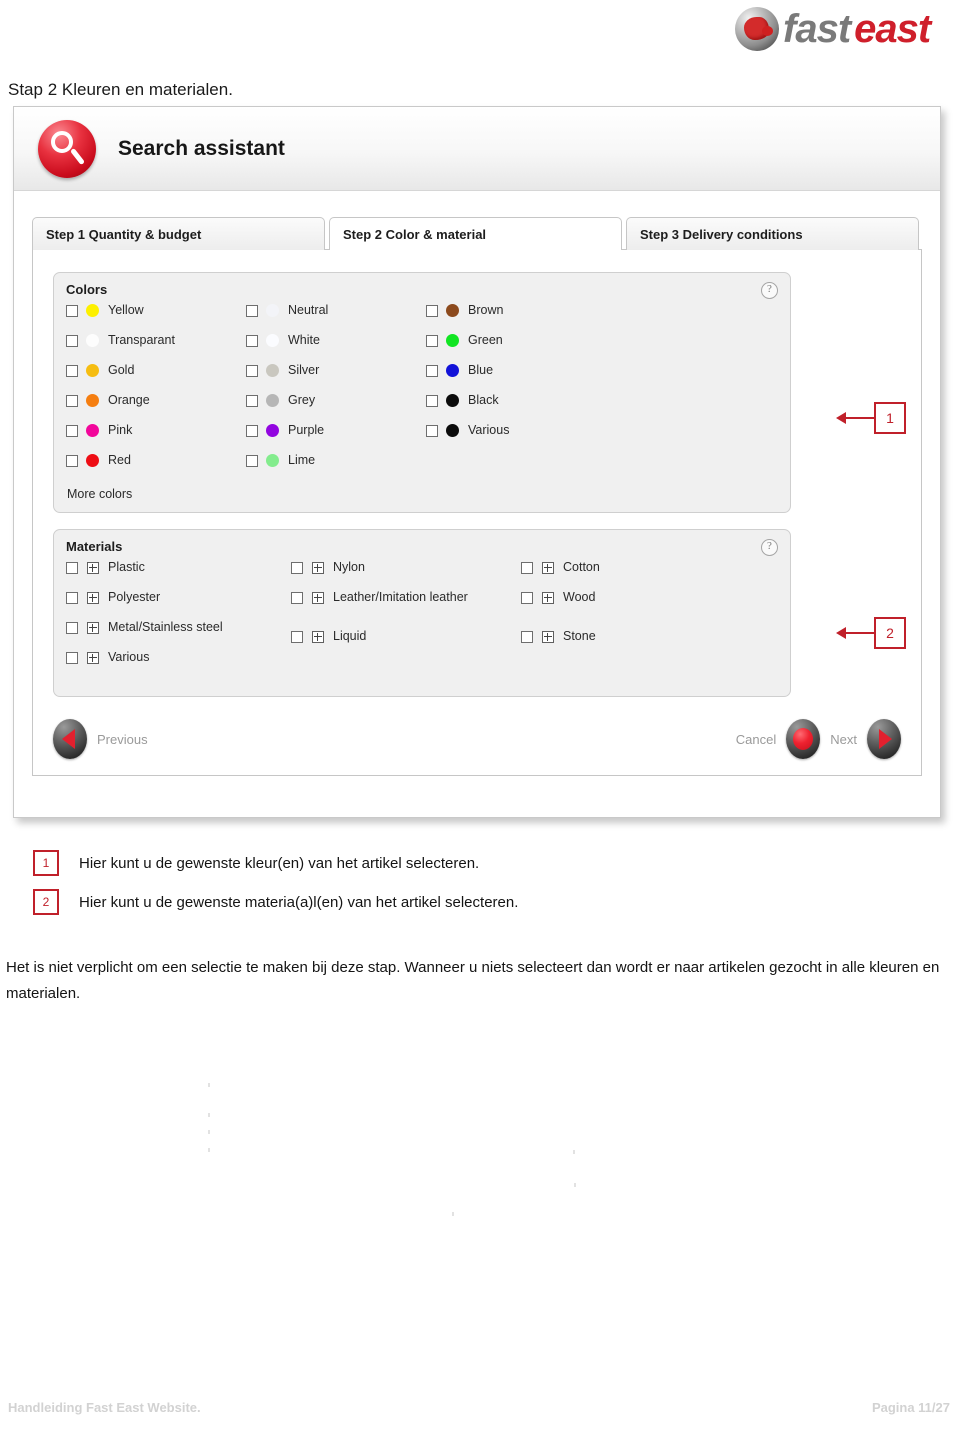 This screenshot has height=1430, width=960. What do you see at coordinates (156, 318) in the screenshot?
I see `color-option-yellow: Yellow` at bounding box center [156, 318].